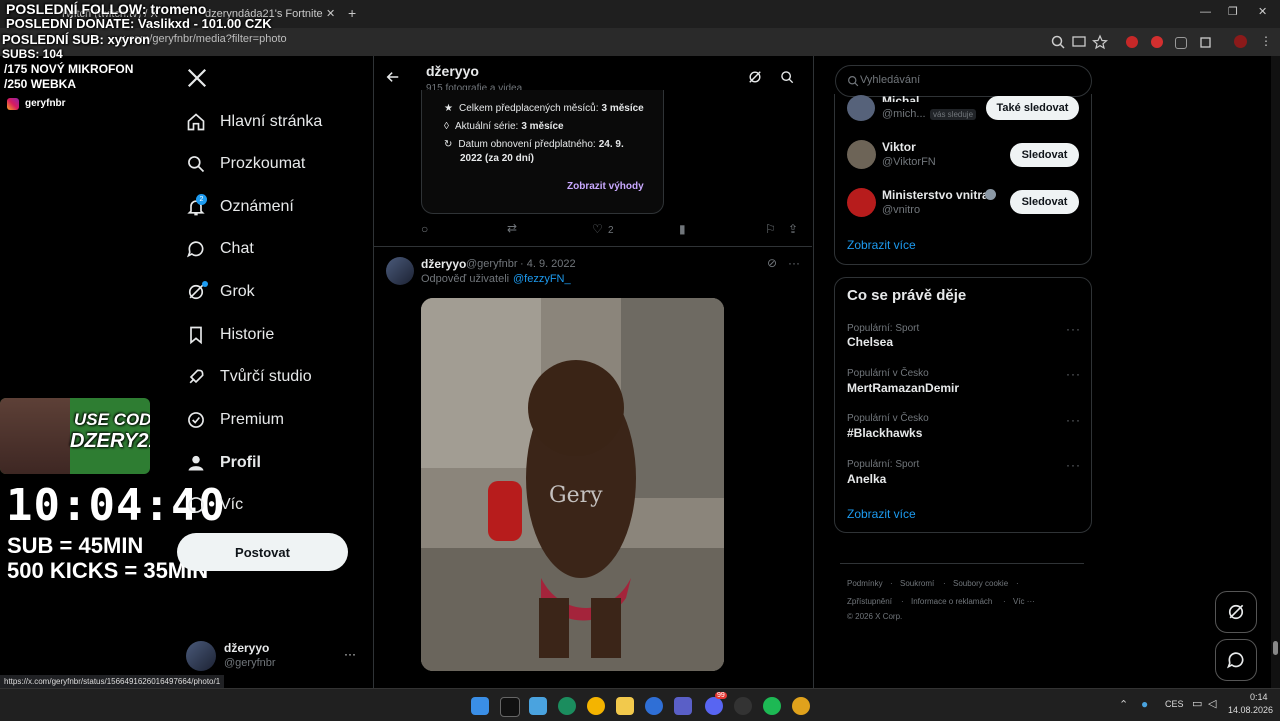  Describe the element at coordinates (480, 706) in the screenshot. I see `windows-start-icon` at that location.